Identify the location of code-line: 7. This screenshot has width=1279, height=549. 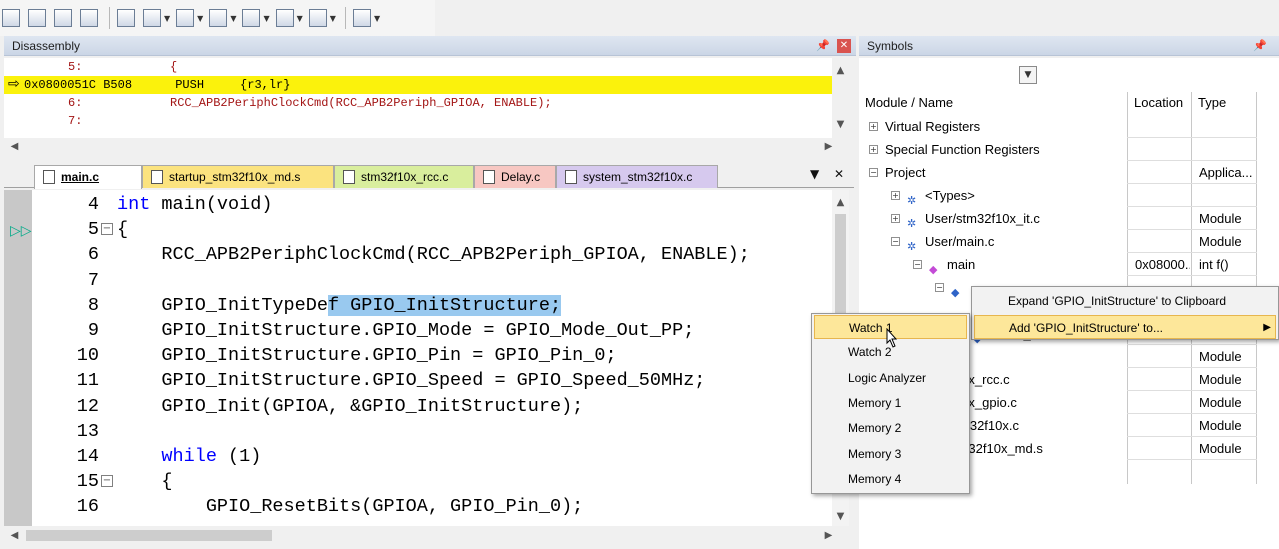
(418, 280).